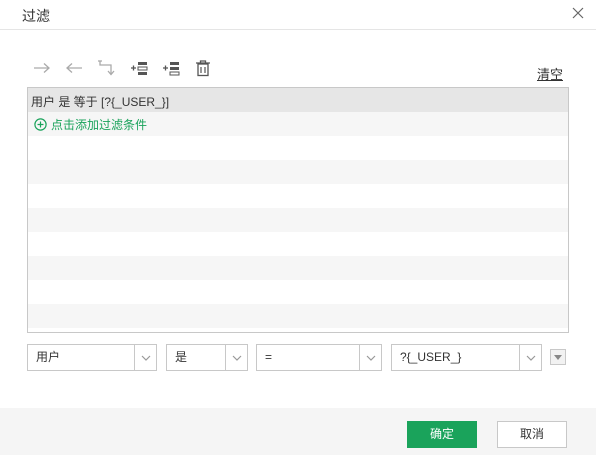  What do you see at coordinates (203, 68) in the screenshot?
I see `delete-icon` at bounding box center [203, 68].